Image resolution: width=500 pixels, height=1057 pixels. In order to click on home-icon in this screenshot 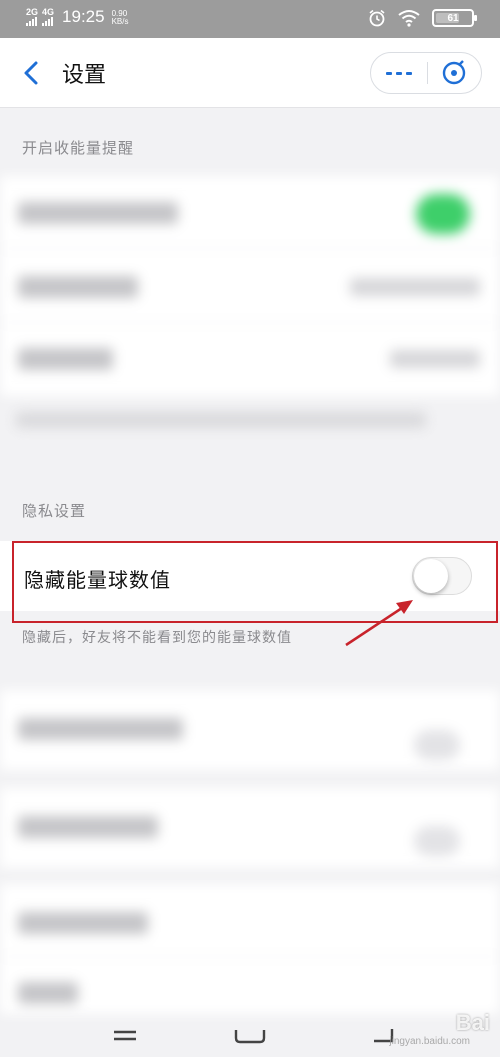, I will do `click(250, 1035)`.